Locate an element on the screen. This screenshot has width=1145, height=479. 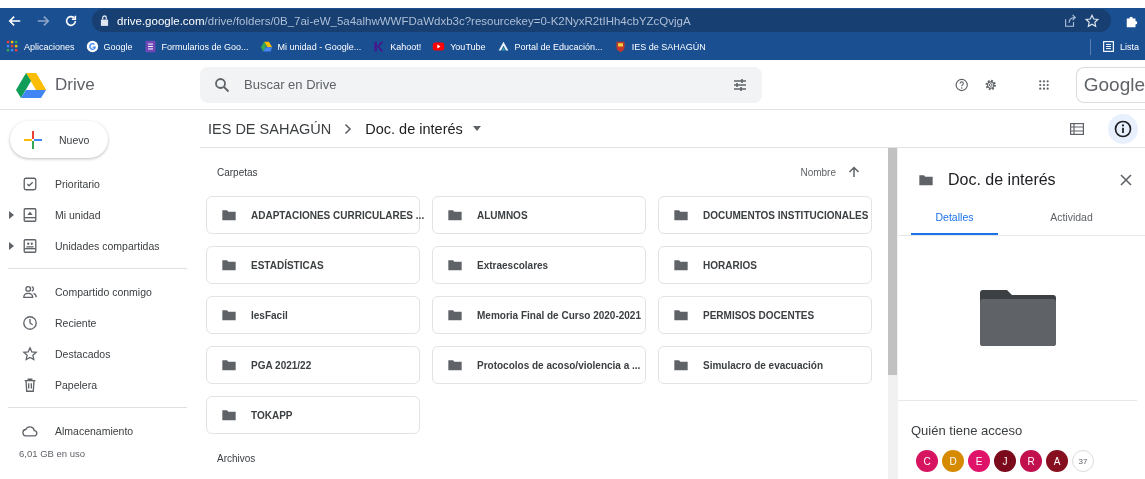
list-view-icon is located at coordinates (1077, 128).